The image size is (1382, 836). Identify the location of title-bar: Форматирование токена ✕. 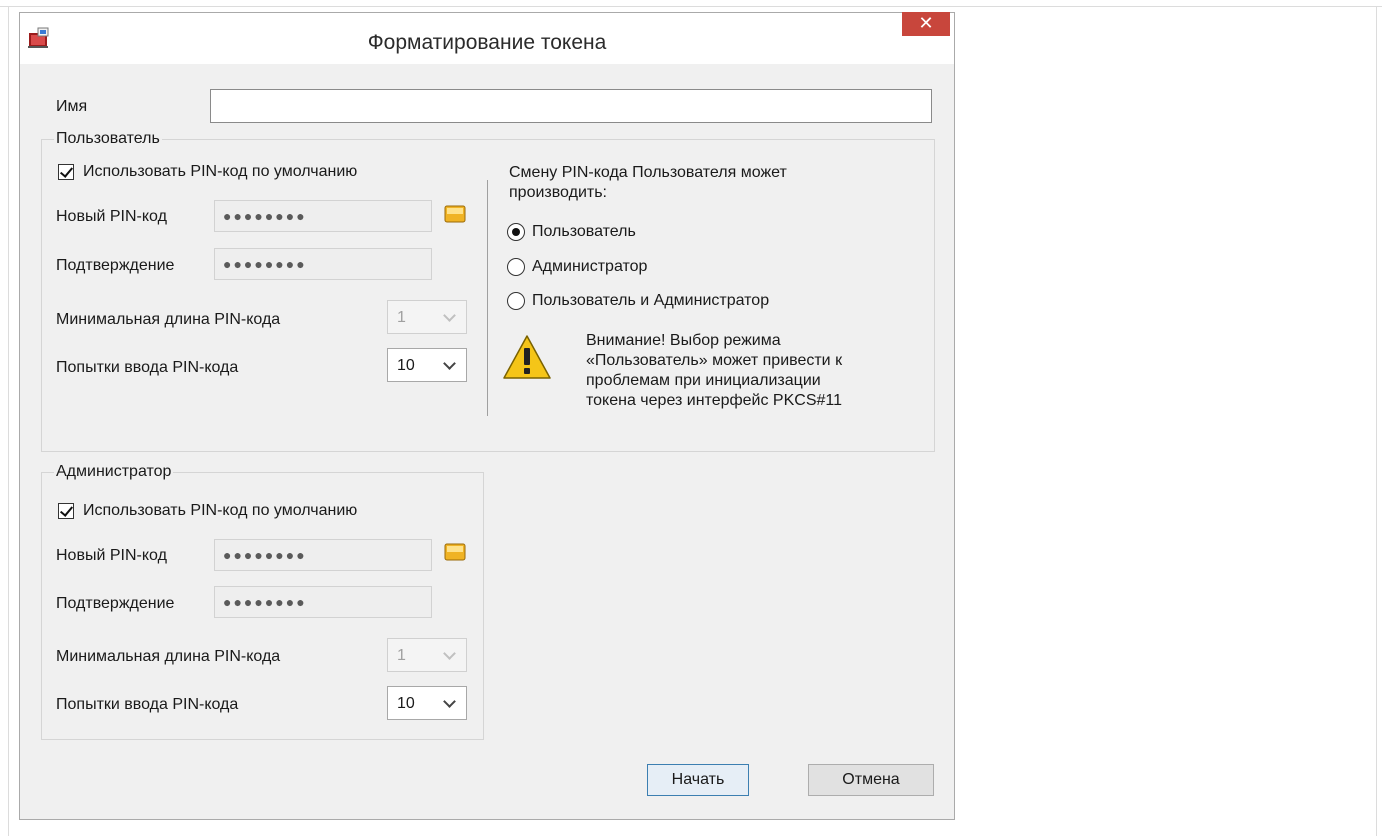
(487, 38).